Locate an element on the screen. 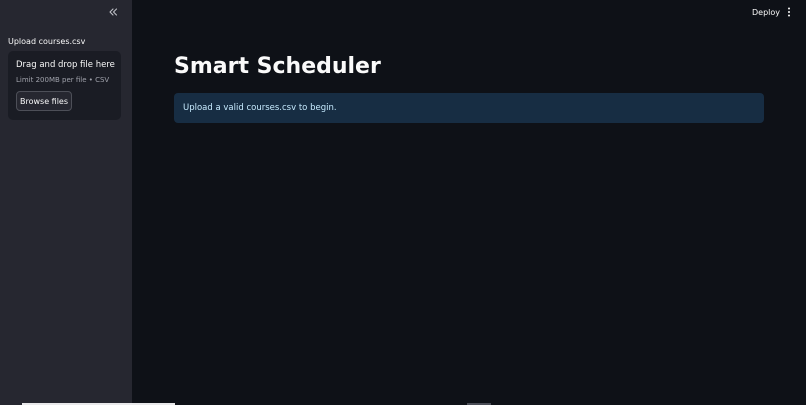 Image resolution: width=806 pixels, height=405 pixels. main-menu-button is located at coordinates (789, 12).